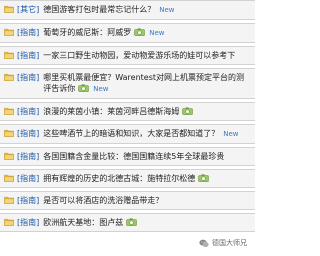  I want to click on topic-title-text: 德国游客打包时最常忘记什么？, so click(99, 9).